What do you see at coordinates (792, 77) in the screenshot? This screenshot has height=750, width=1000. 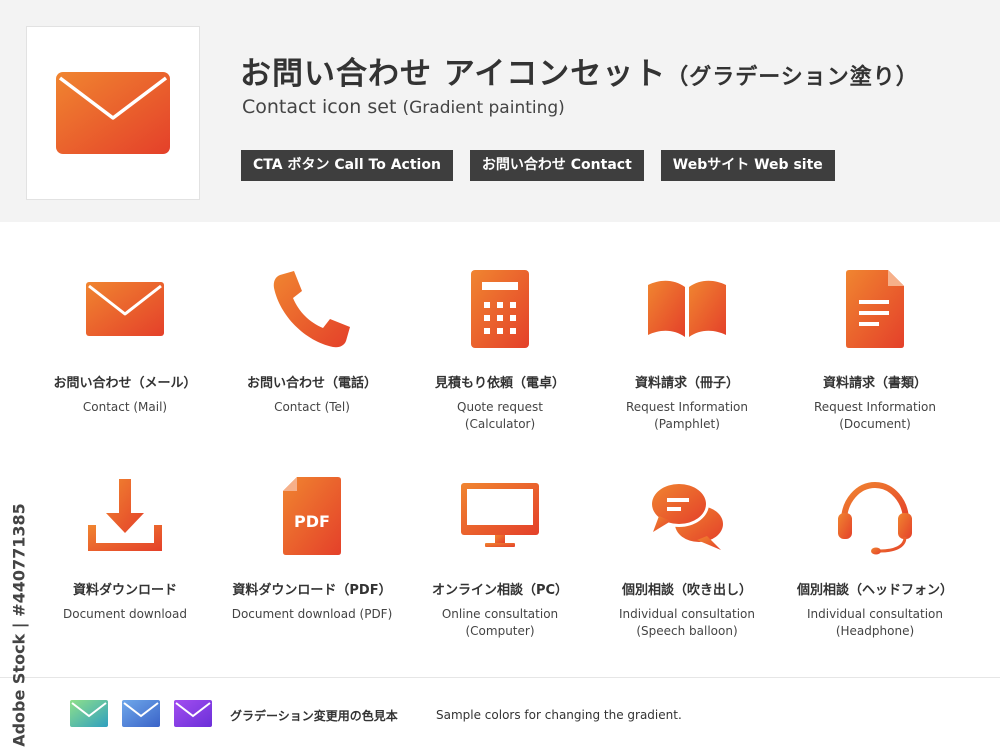 I see `title-ja-sub: （グラデーション塗り）` at bounding box center [792, 77].